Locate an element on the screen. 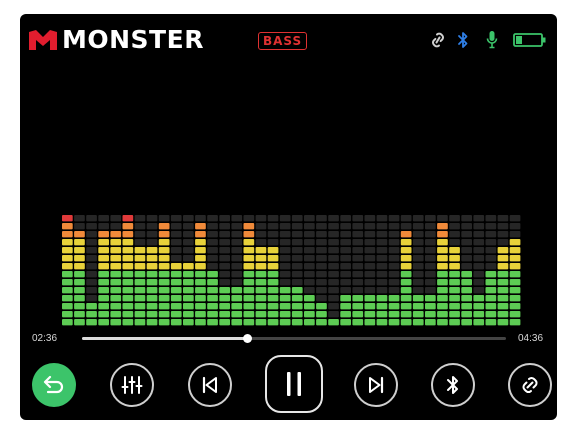 The image size is (575, 434). progress-thumb is located at coordinates (248, 338).